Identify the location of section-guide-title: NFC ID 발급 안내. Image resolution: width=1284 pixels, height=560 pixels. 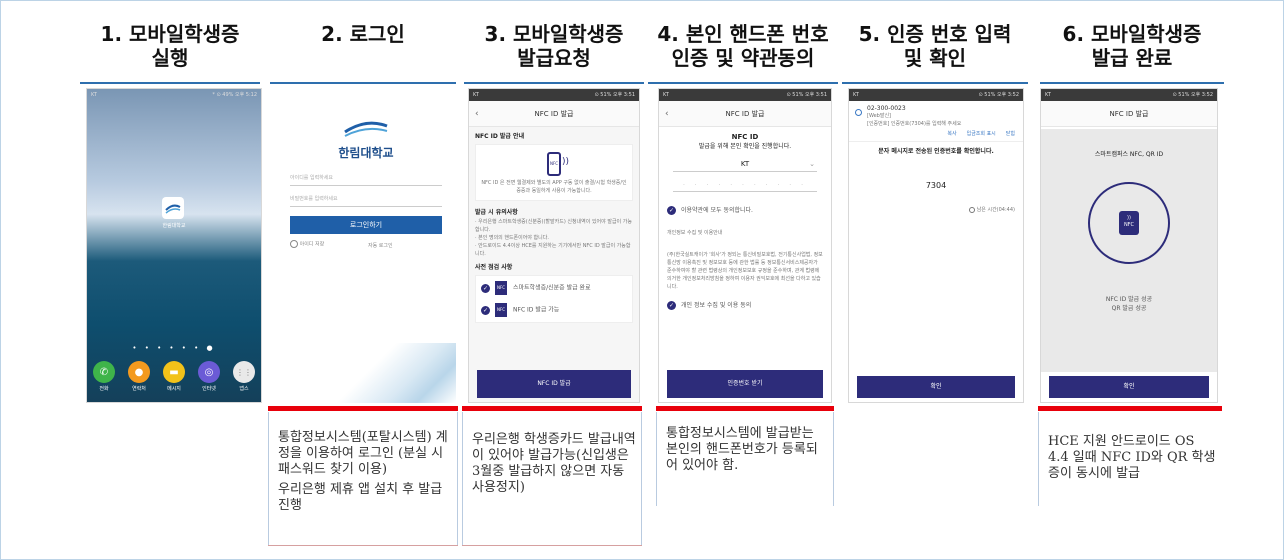
(500, 136).